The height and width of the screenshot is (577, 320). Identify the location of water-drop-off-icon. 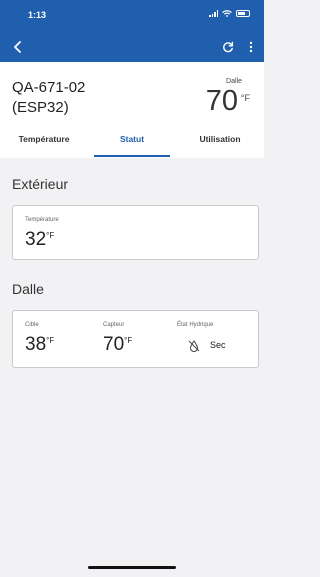
(194, 346).